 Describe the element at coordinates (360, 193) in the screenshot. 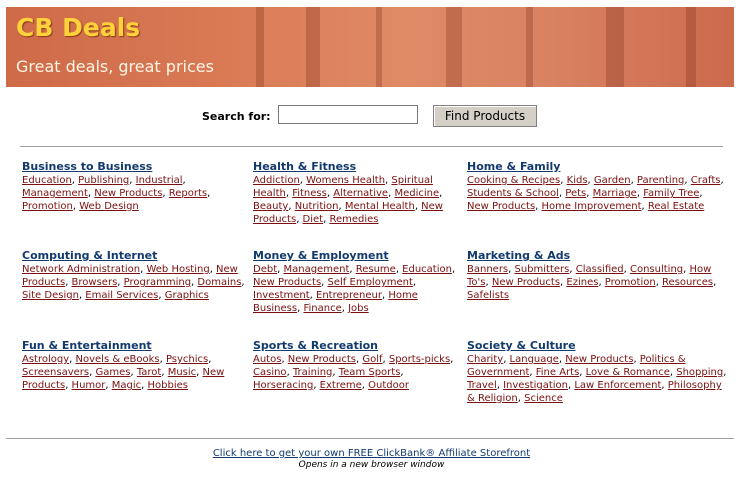

I see `subcategory-link: Alternative` at that location.